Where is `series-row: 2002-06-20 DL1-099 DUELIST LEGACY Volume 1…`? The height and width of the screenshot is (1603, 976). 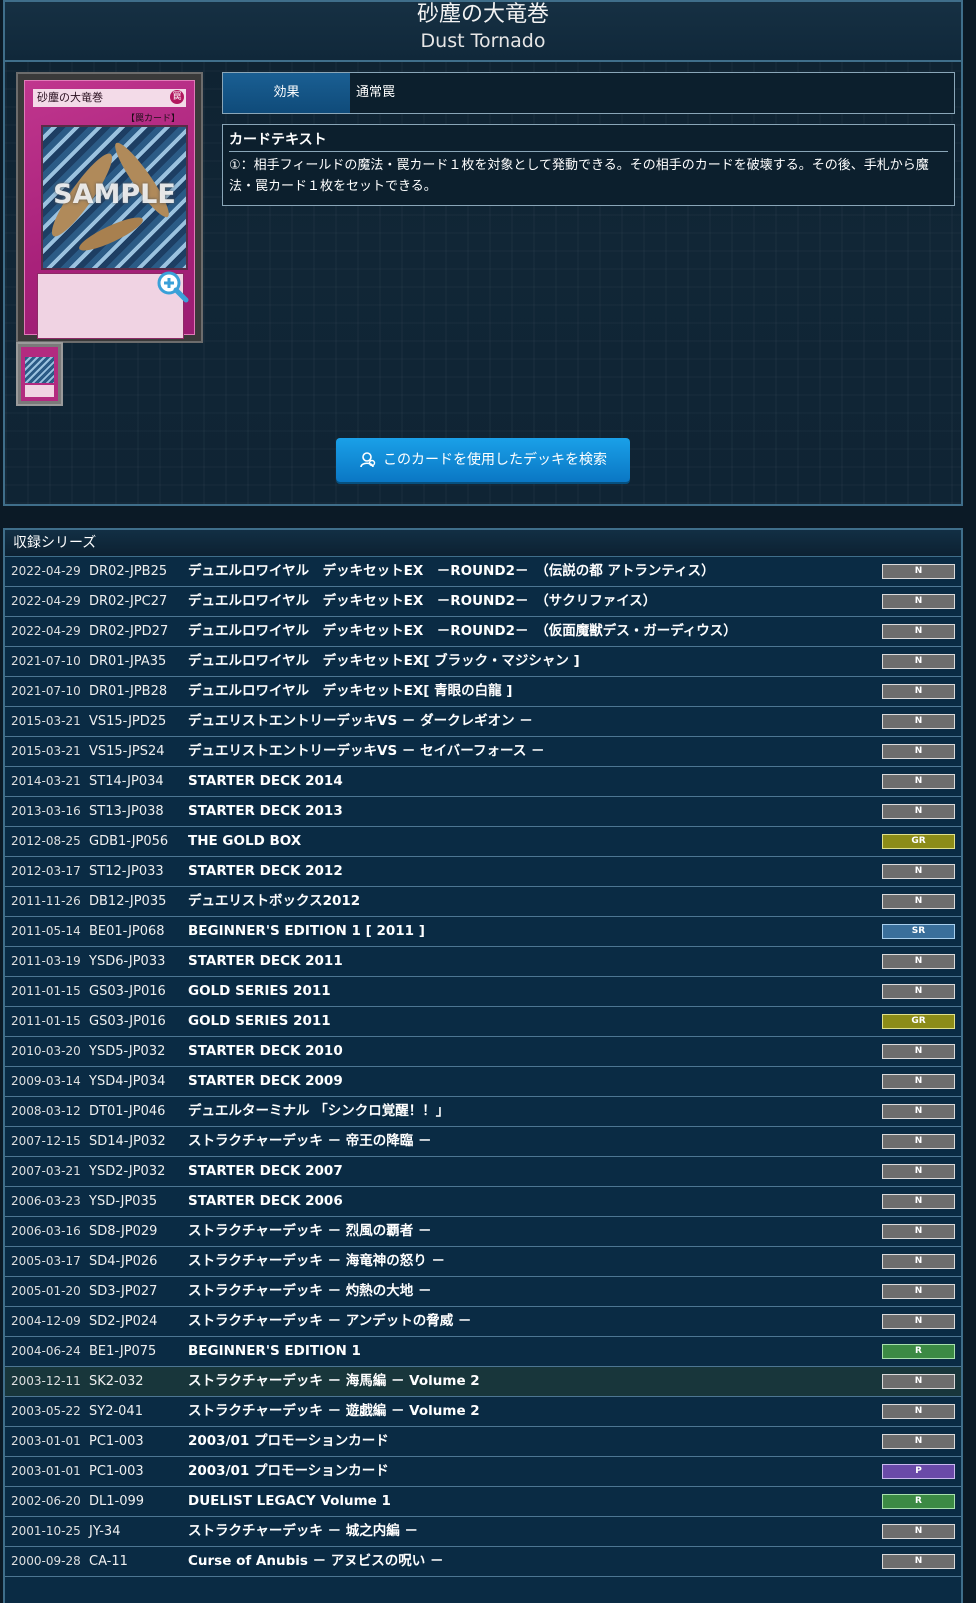 series-row: 2002-06-20 DL1-099 DUELIST LEGACY Volume 1… is located at coordinates (483, 1502).